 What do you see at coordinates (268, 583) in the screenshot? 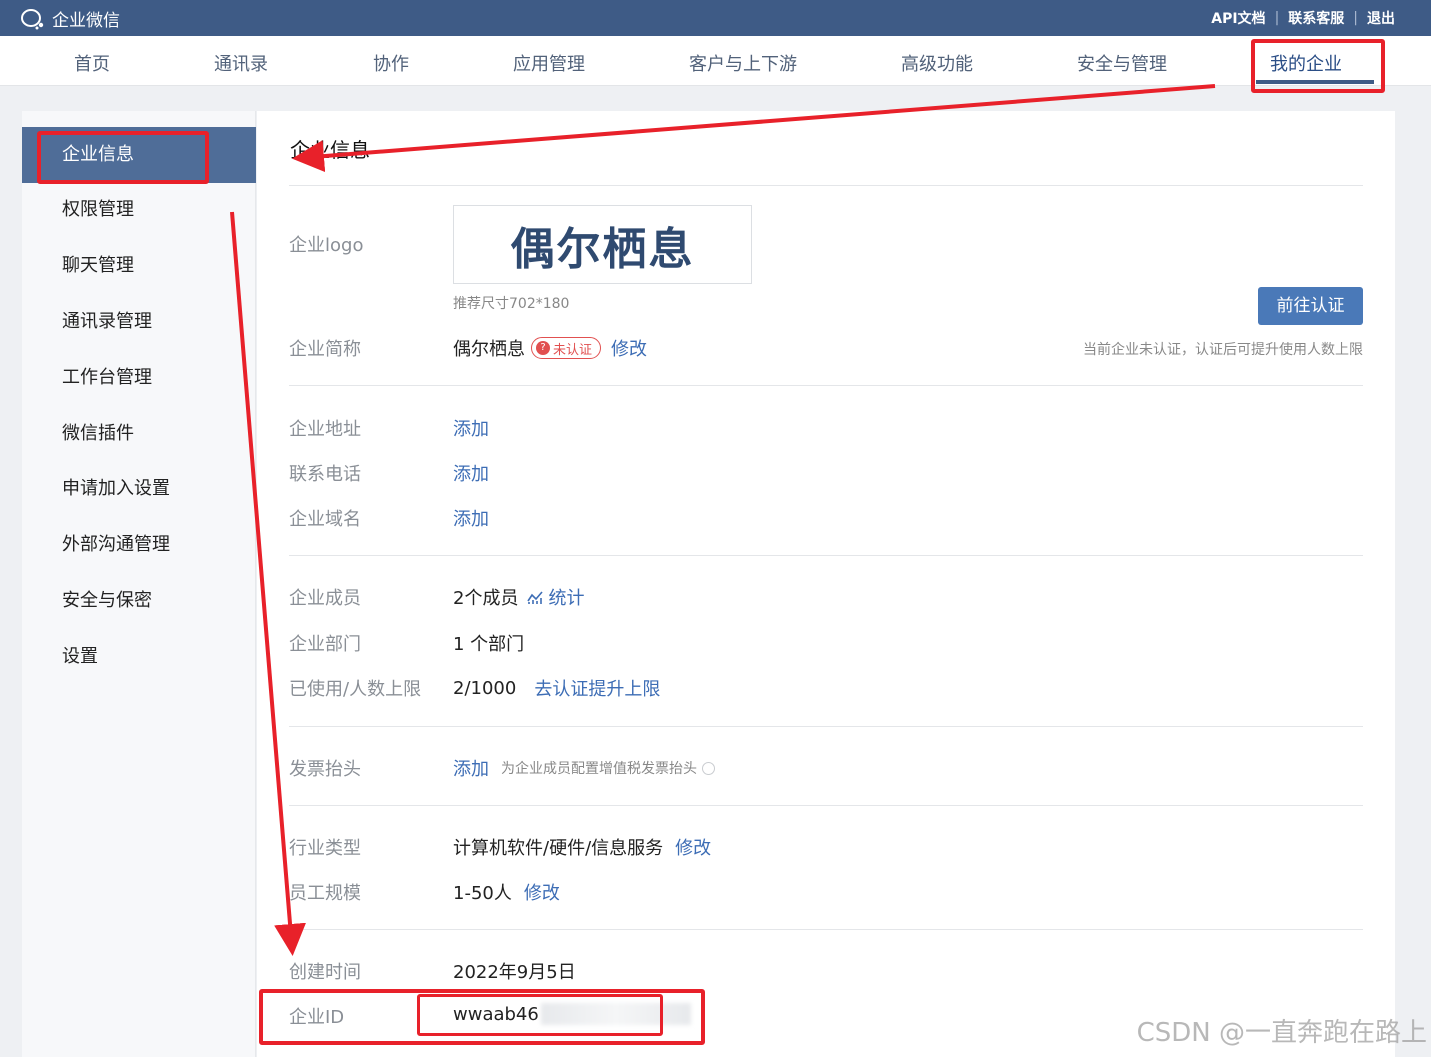
I see `arrow-to-corp-id` at bounding box center [268, 583].